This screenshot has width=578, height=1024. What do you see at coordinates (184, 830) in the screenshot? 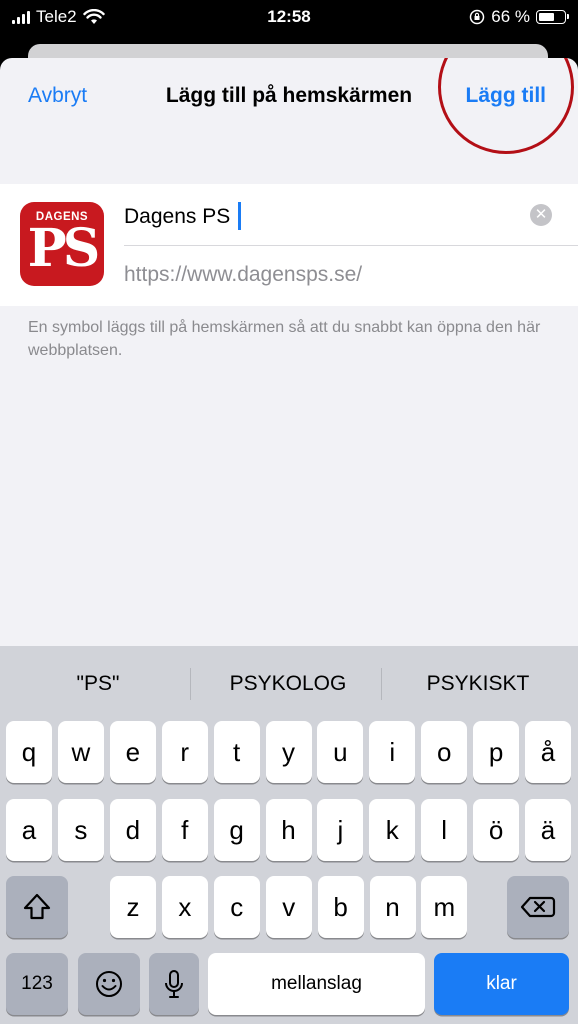
I see `key-row2-3: f` at bounding box center [184, 830].